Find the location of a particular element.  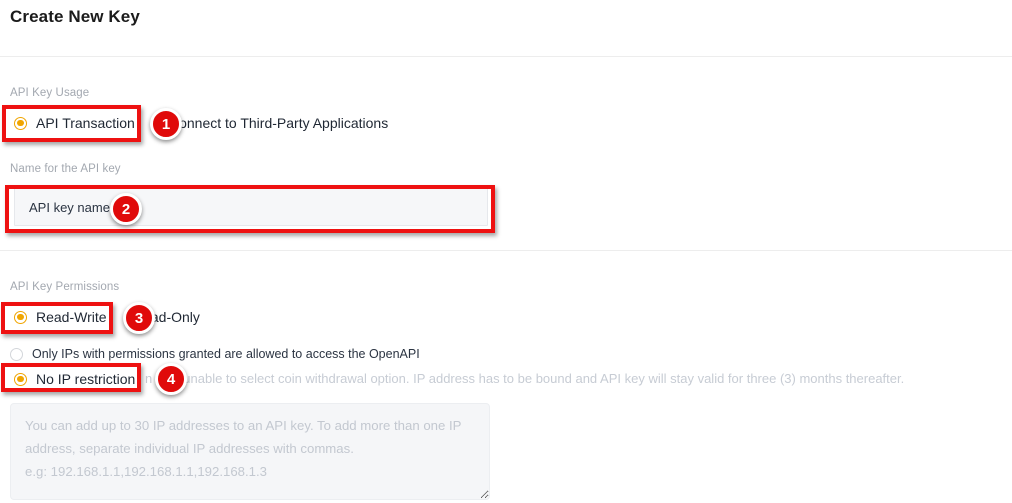

radio-option-read-write: Read-Write is located at coordinates (60, 317).